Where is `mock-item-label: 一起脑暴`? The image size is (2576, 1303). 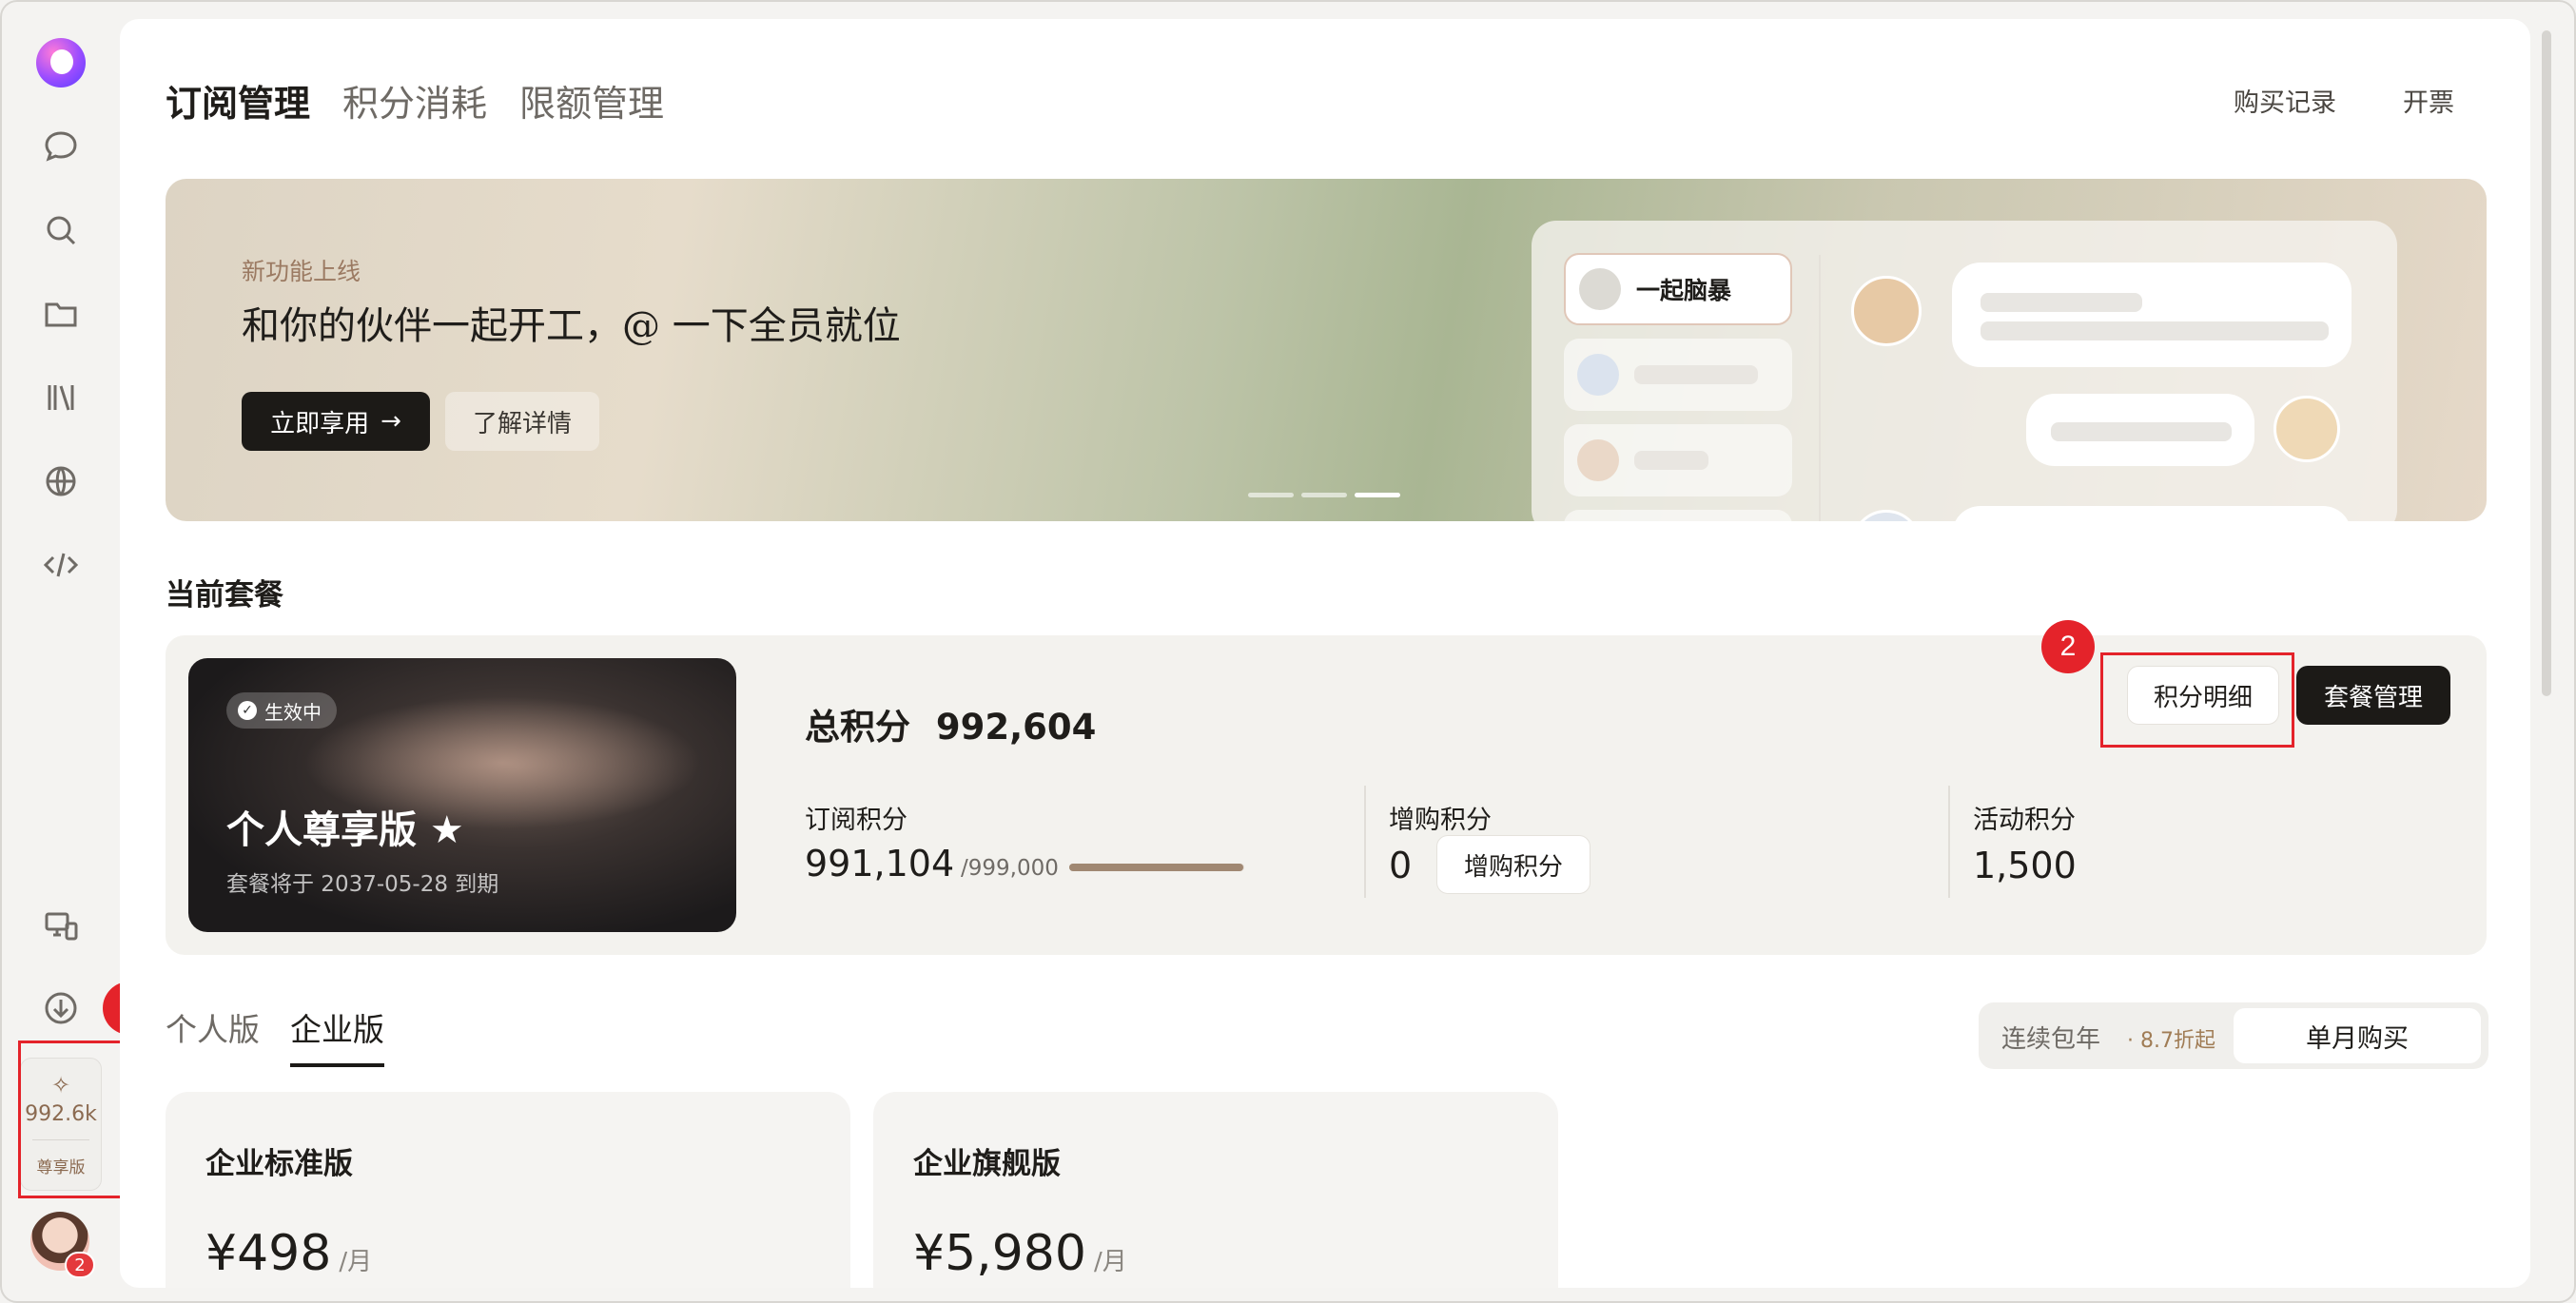 mock-item-label: 一起脑暴 is located at coordinates (1684, 290).